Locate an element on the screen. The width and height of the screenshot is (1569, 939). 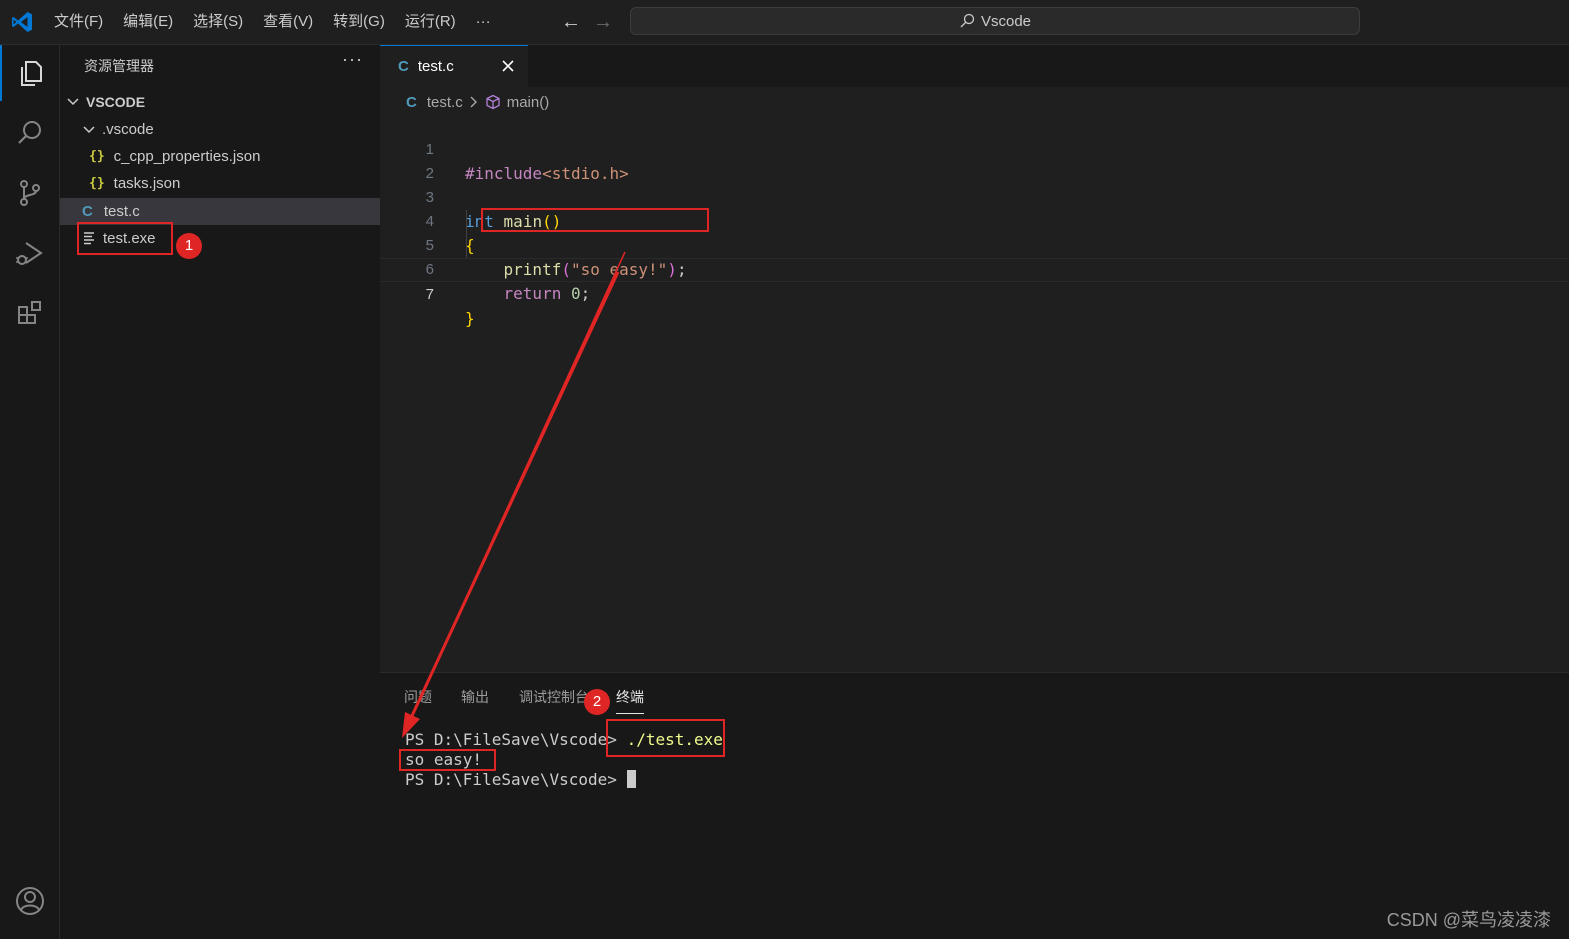
command-center-search: Vscode is located at coordinates (995, 21).